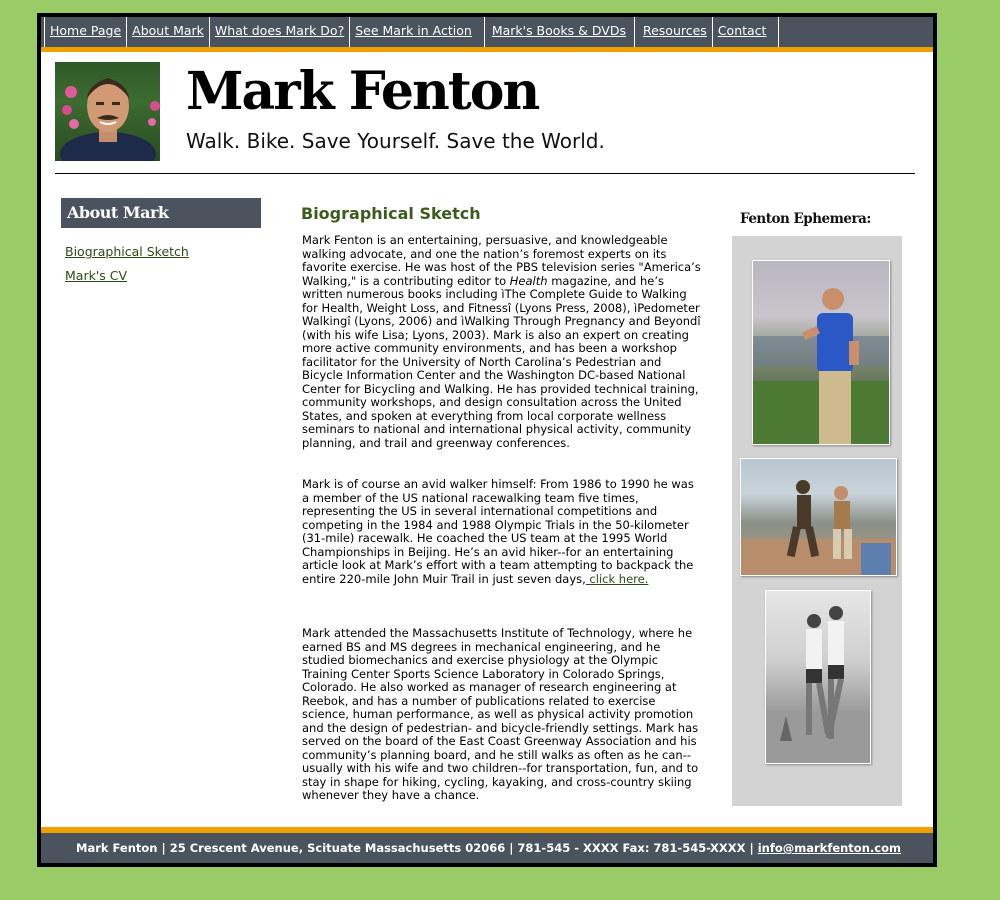 Image resolution: width=1000 pixels, height=900 pixels. I want to click on nav-books-dvds: Mark's Books & DVDs, so click(560, 32).